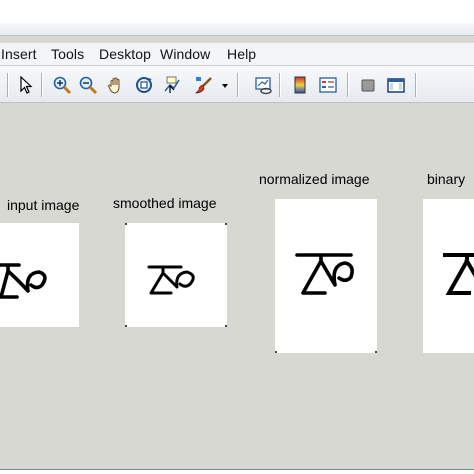  What do you see at coordinates (62, 85) in the screenshot?
I see `zoom-in-icon` at bounding box center [62, 85].